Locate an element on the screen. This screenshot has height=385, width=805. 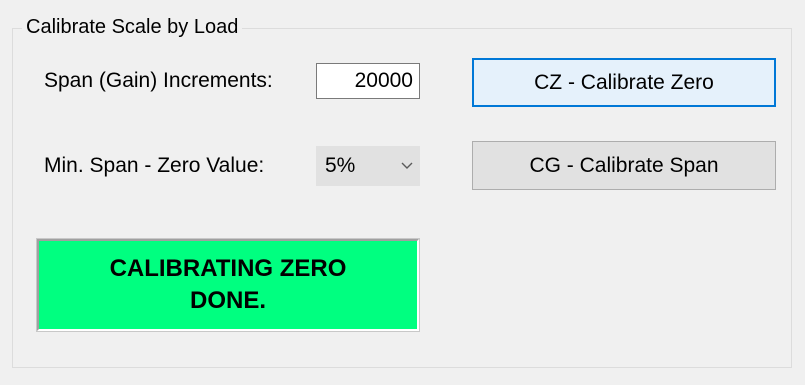
span-increments-input is located at coordinates (368, 81).